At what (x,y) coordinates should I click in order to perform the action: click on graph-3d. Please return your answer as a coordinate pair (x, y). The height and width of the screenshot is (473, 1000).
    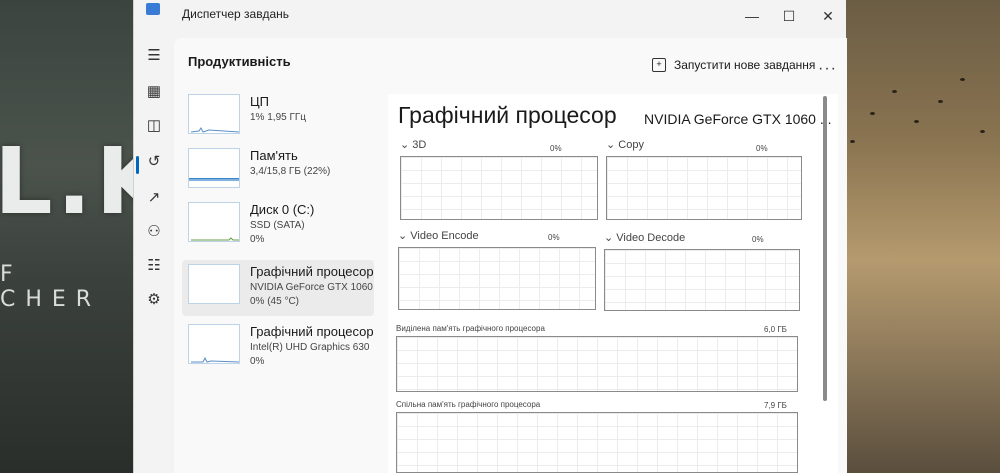
    Looking at the image, I should click on (499, 188).